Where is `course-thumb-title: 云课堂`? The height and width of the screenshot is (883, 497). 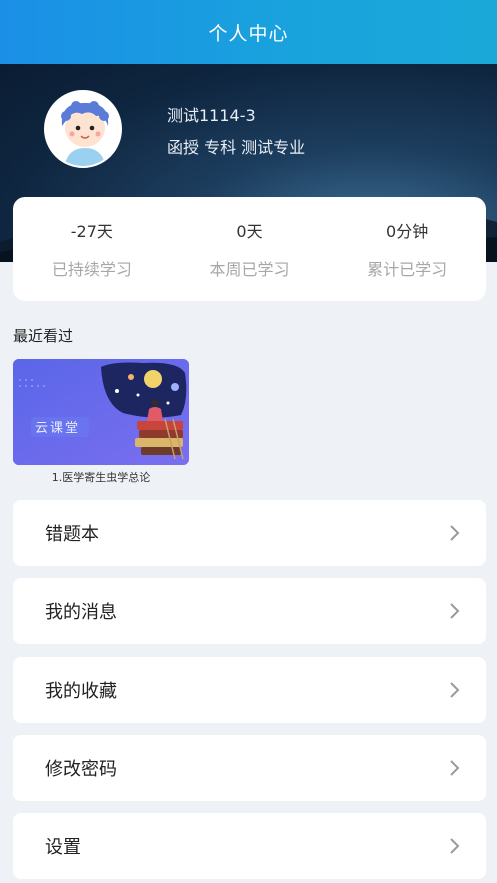 course-thumb-title: 云课堂 is located at coordinates (57, 428).